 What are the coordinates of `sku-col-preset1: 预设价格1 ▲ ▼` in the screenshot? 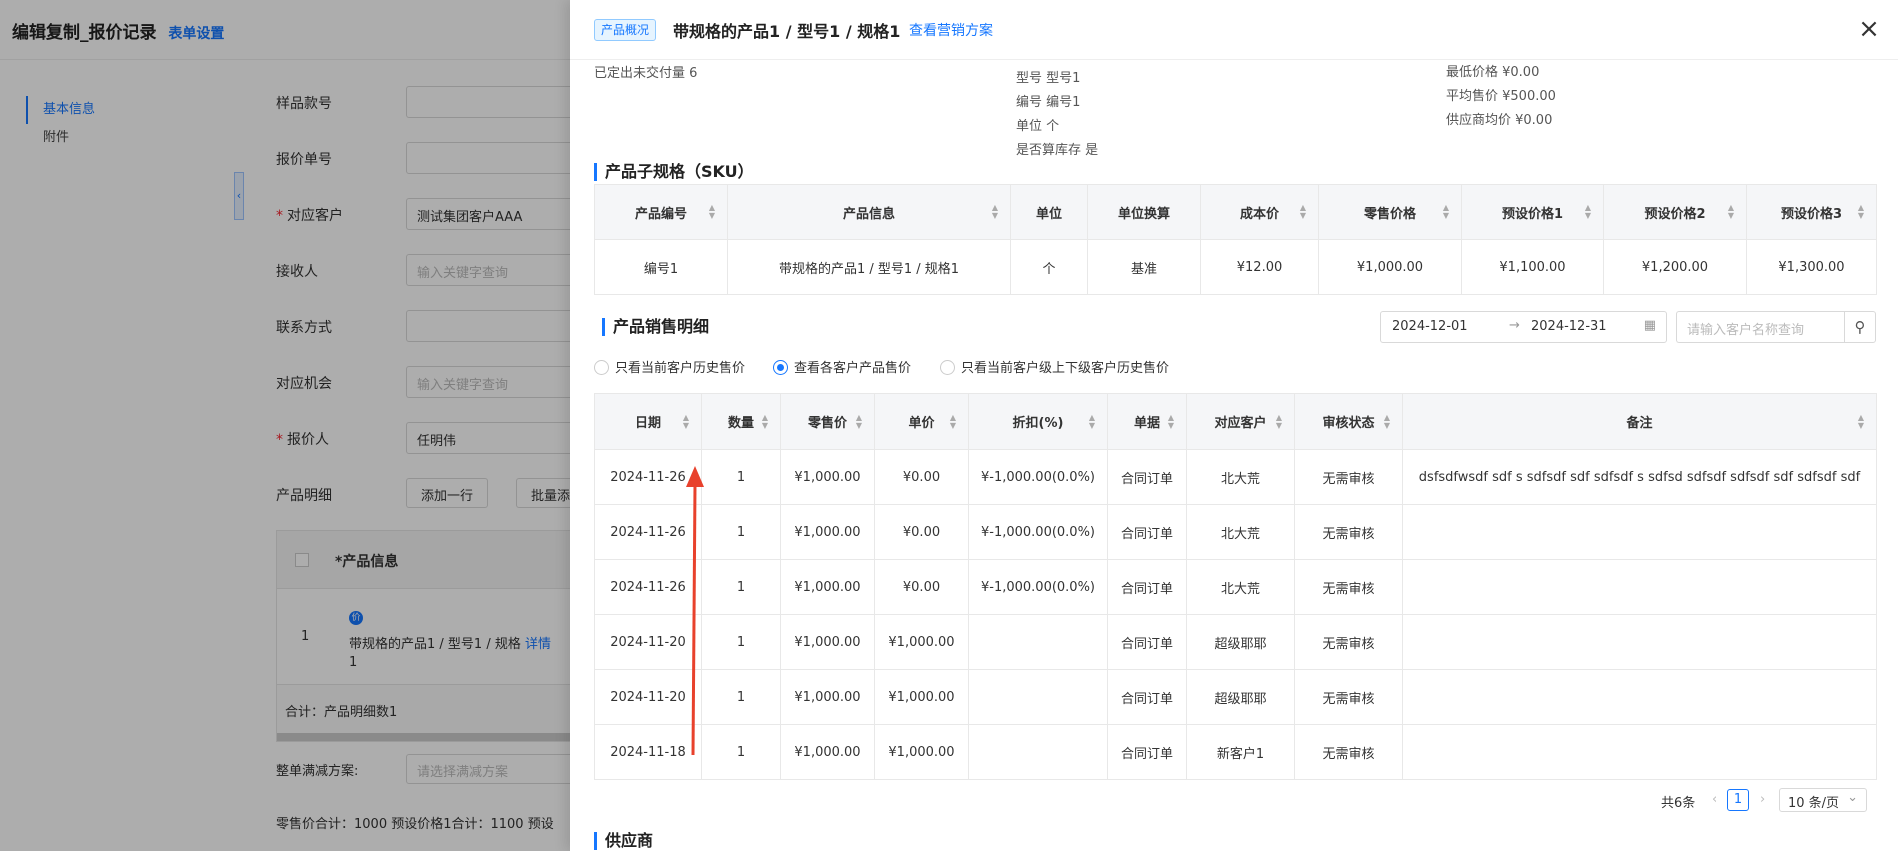 It's located at (1532, 212).